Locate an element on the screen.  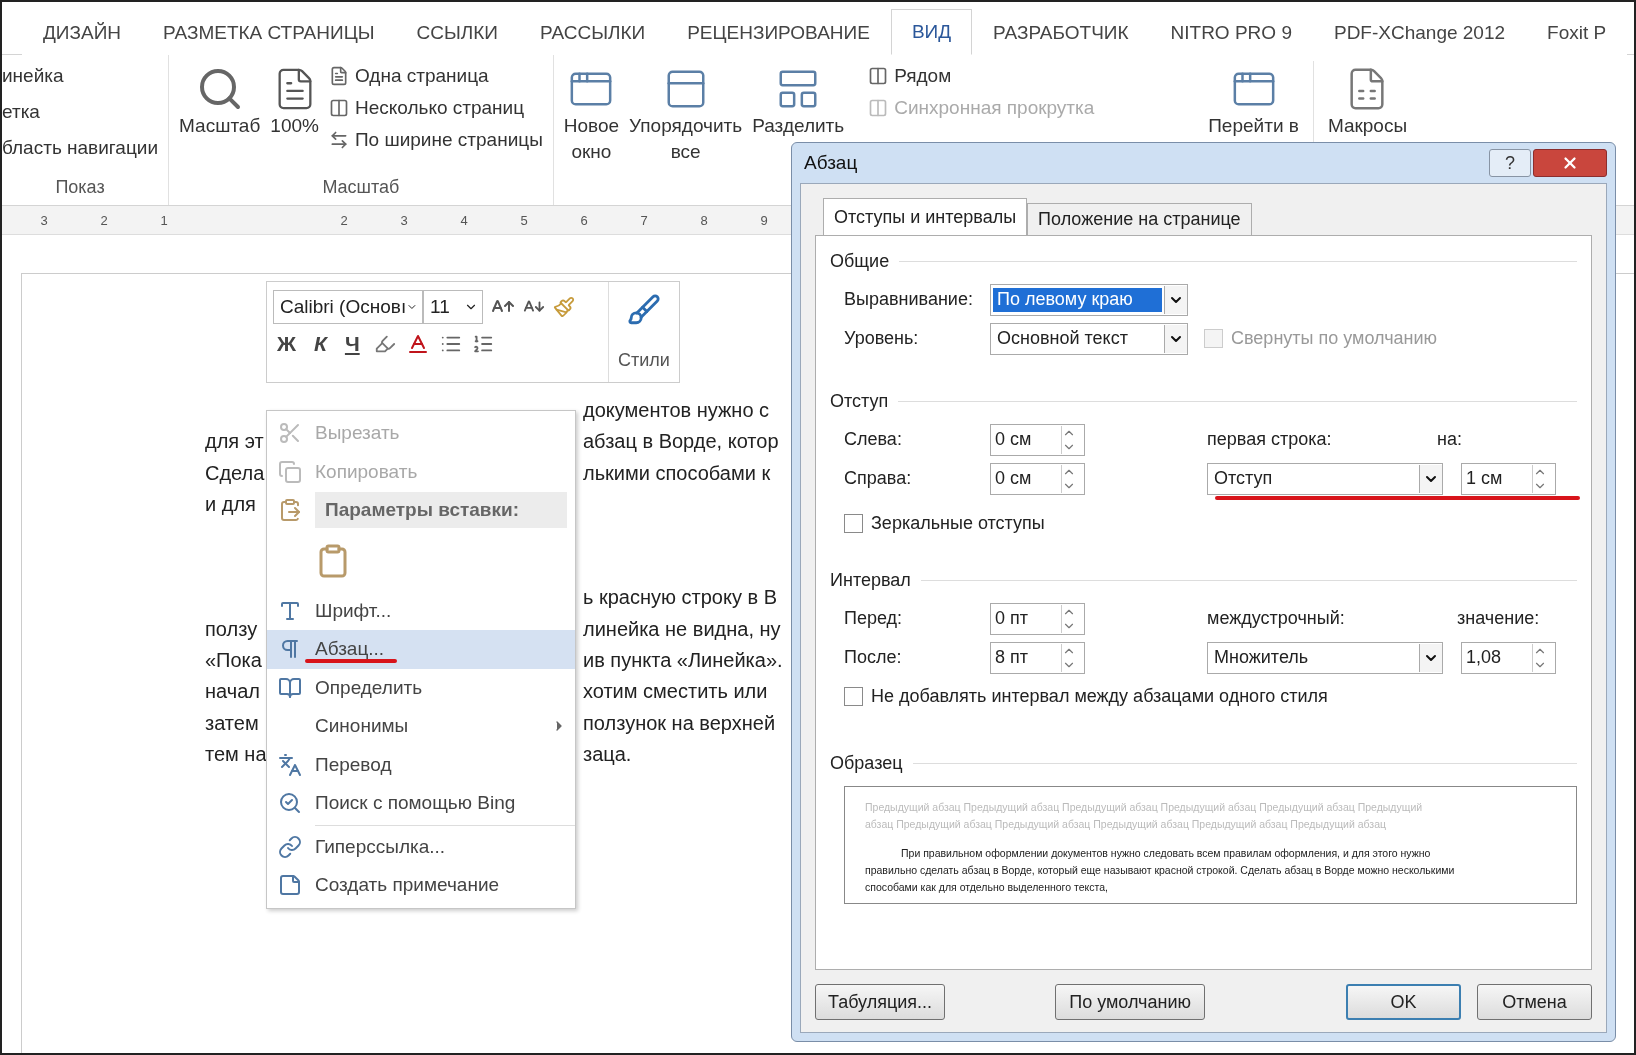
ribbon-button: По ширине страницы is located at coordinates (435, 140).